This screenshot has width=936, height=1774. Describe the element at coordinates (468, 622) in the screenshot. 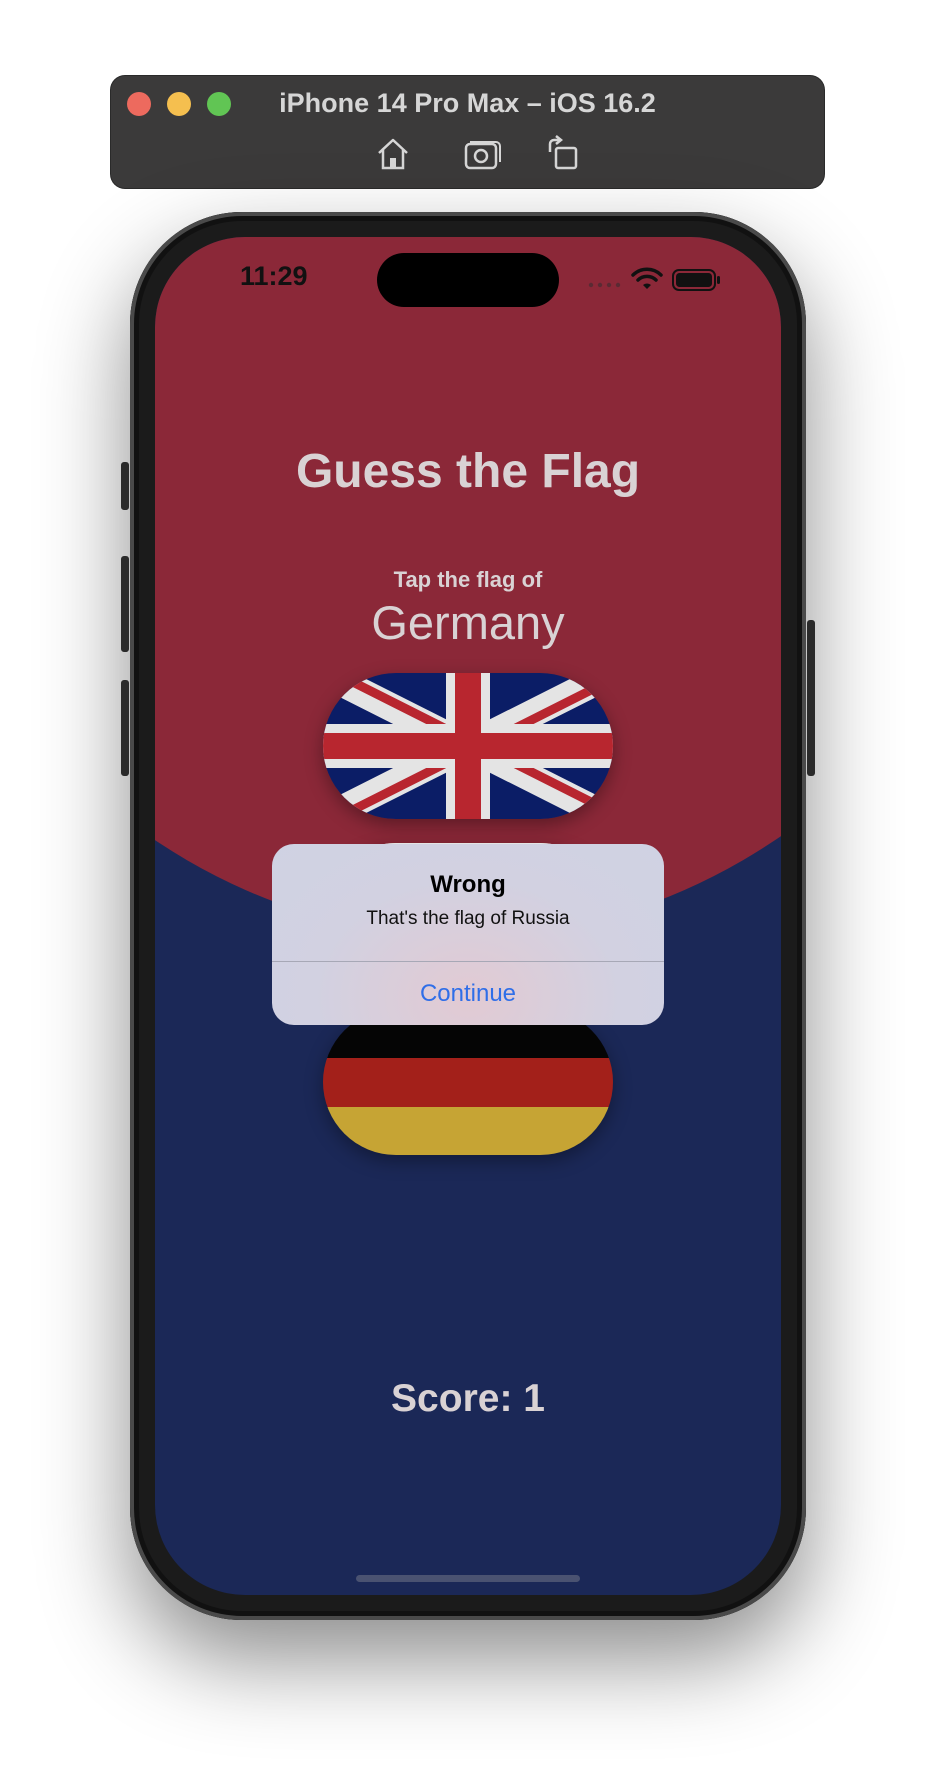

I see `target-country: Germany` at that location.